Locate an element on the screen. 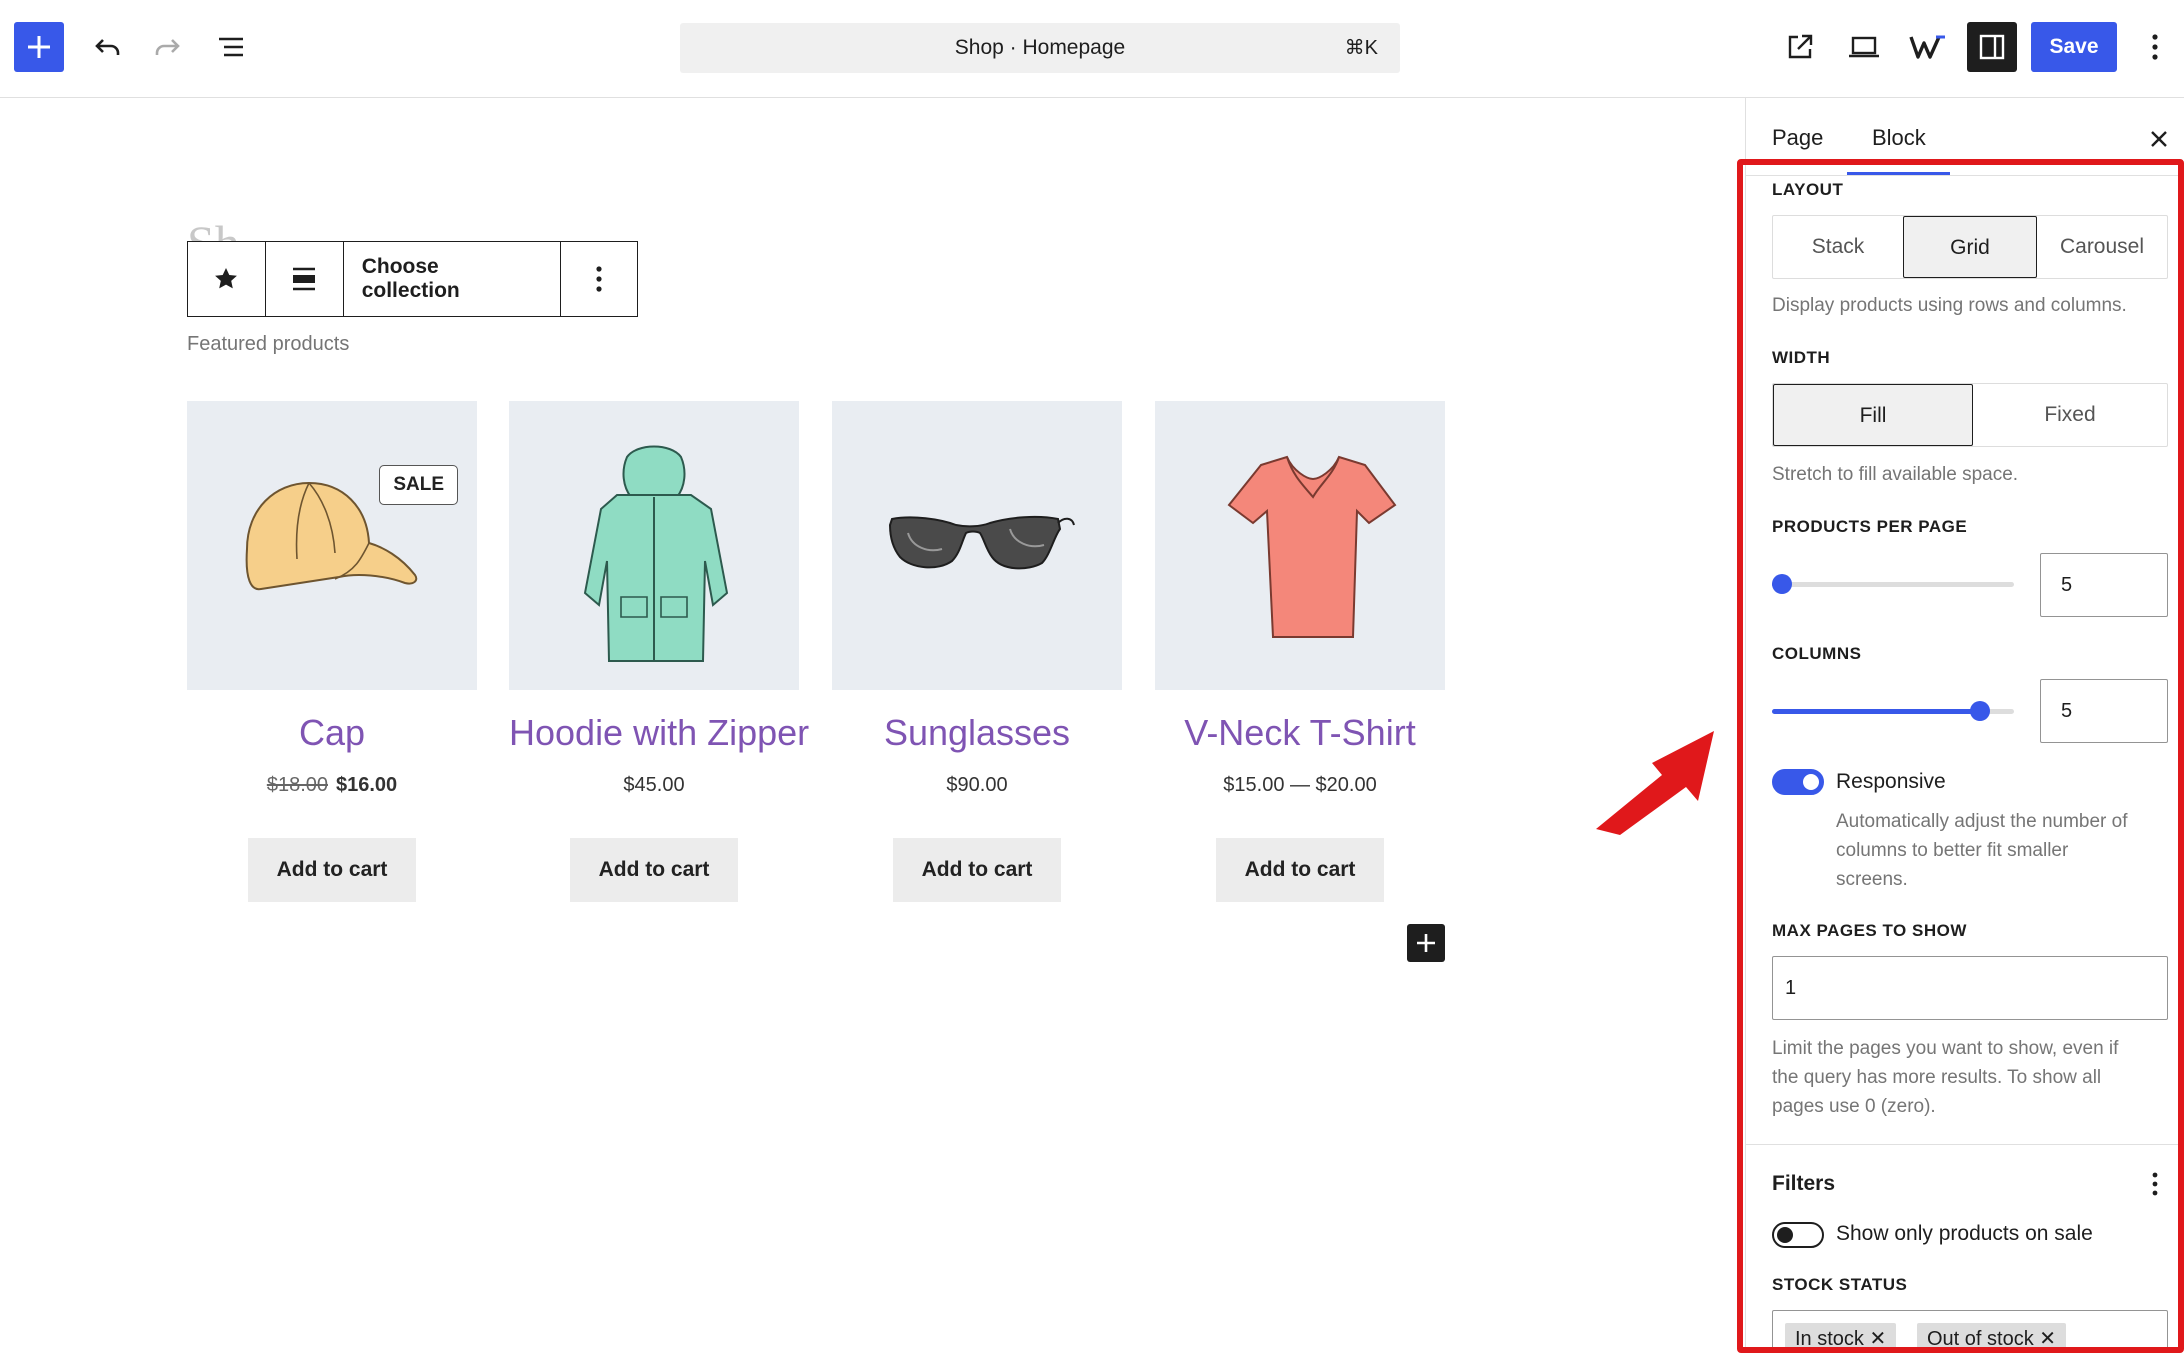 This screenshot has width=2184, height=1353. block-toolbar: Choose collection is located at coordinates (412, 279).